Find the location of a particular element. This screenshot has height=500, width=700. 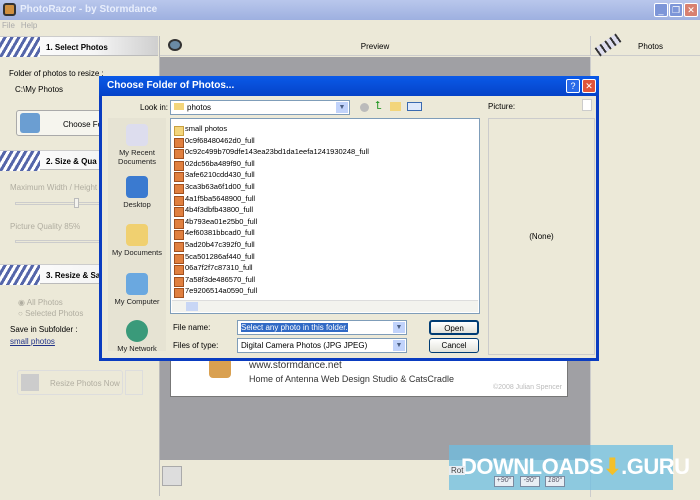

file-item: 7e9206514a0590_full is located at coordinates (325, 292).